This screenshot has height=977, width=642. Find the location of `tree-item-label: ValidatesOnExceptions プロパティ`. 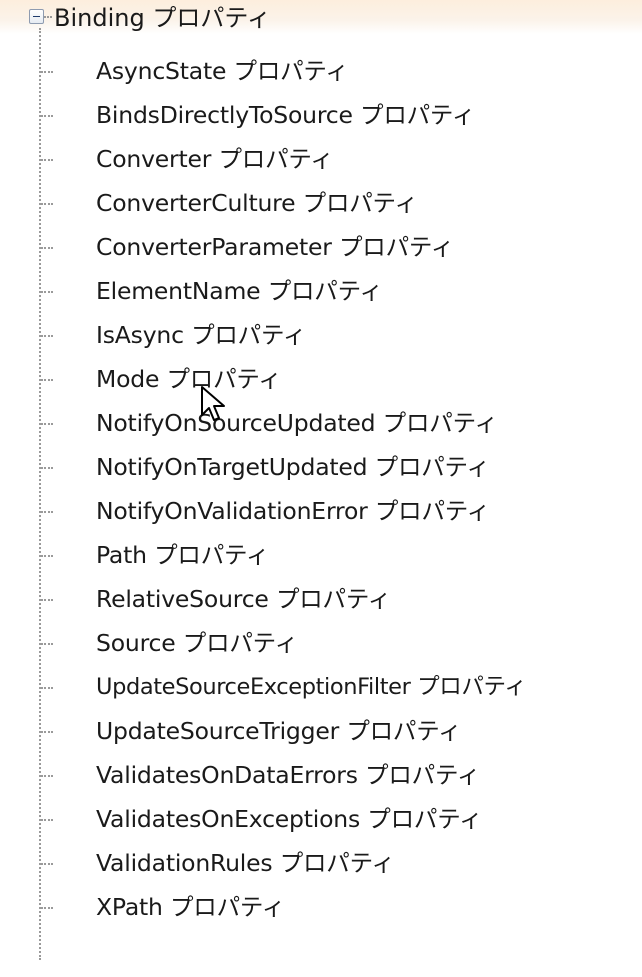

tree-item-label: ValidatesOnExceptions プロパティ is located at coordinates (289, 819).